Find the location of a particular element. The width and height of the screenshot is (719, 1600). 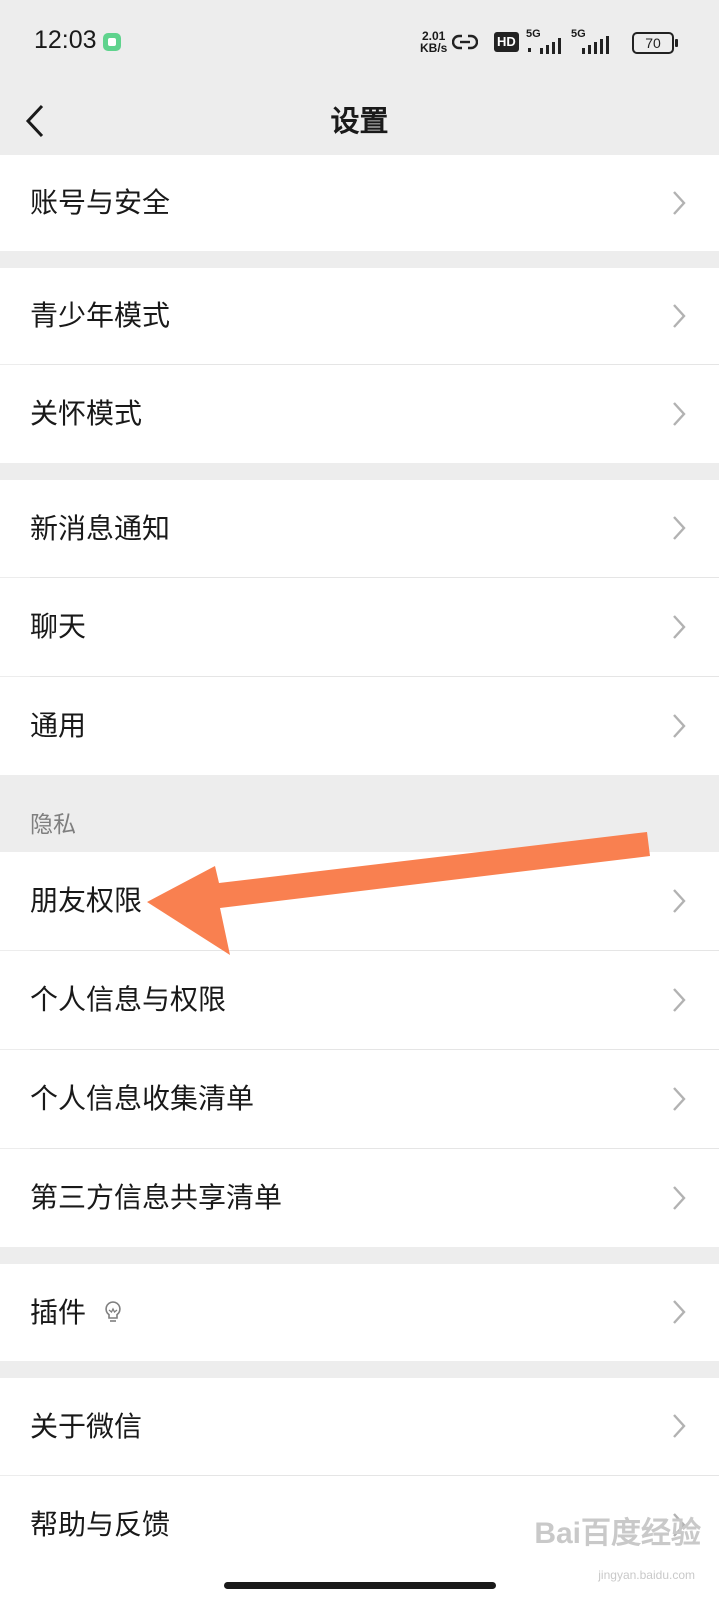

network-speed-unit: KB/s is located at coordinates (434, 48).